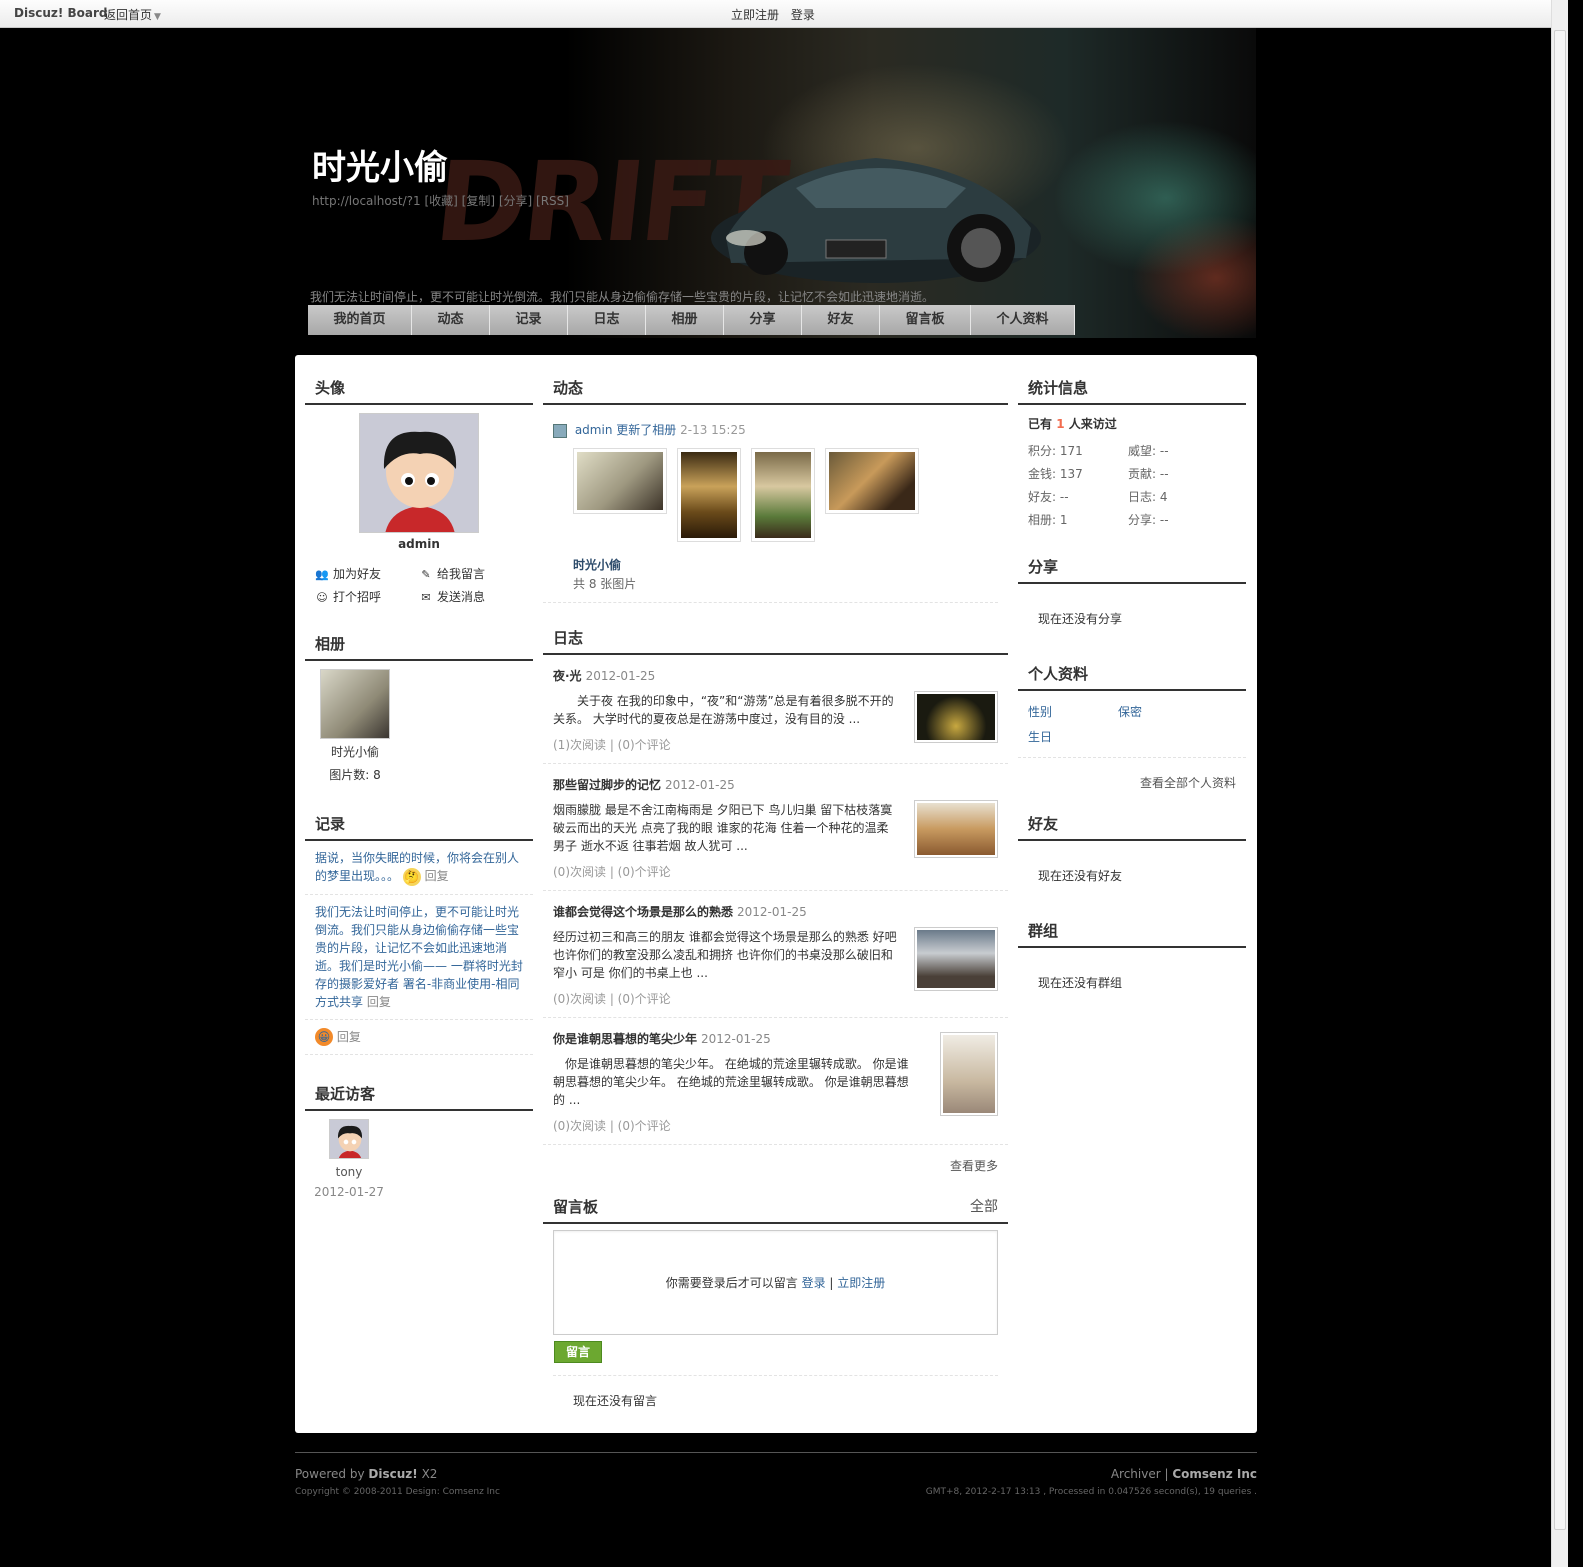 The width and height of the screenshot is (1583, 1567). I want to click on envelope-icon: ✉, so click(426, 597).